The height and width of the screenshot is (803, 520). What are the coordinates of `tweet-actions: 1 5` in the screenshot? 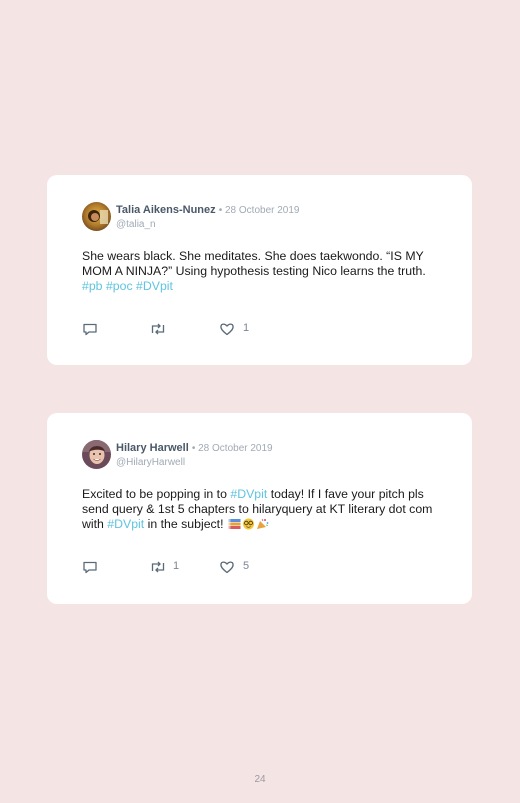 It's located at (182, 567).